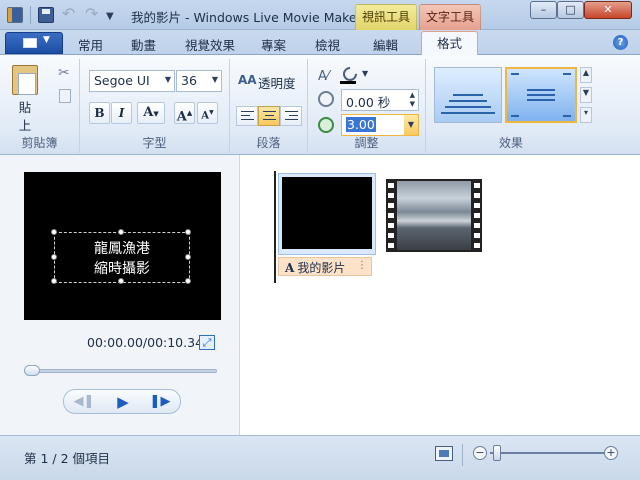  I want to click on drag-handle-icon: ⋮, so click(362, 265).